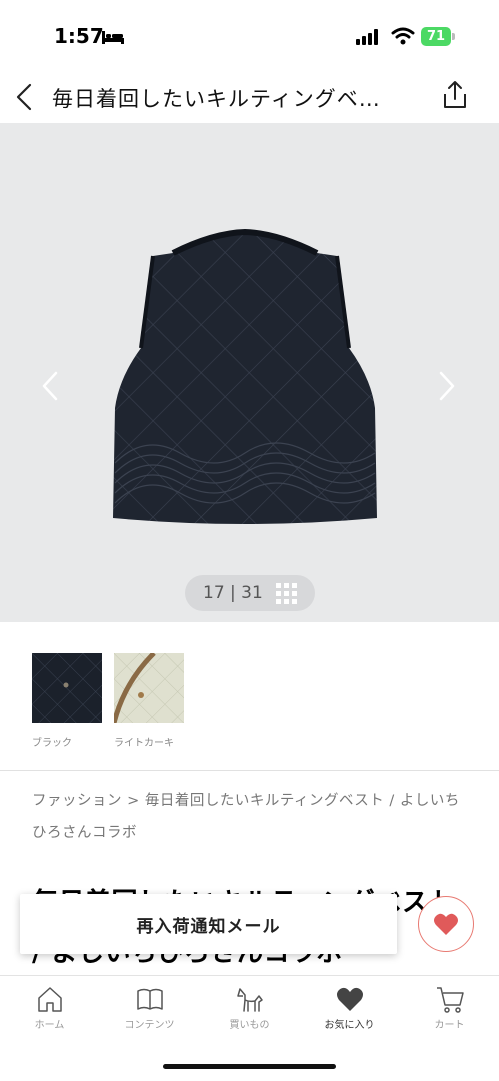  I want to click on previous-image-icon, so click(50, 386).